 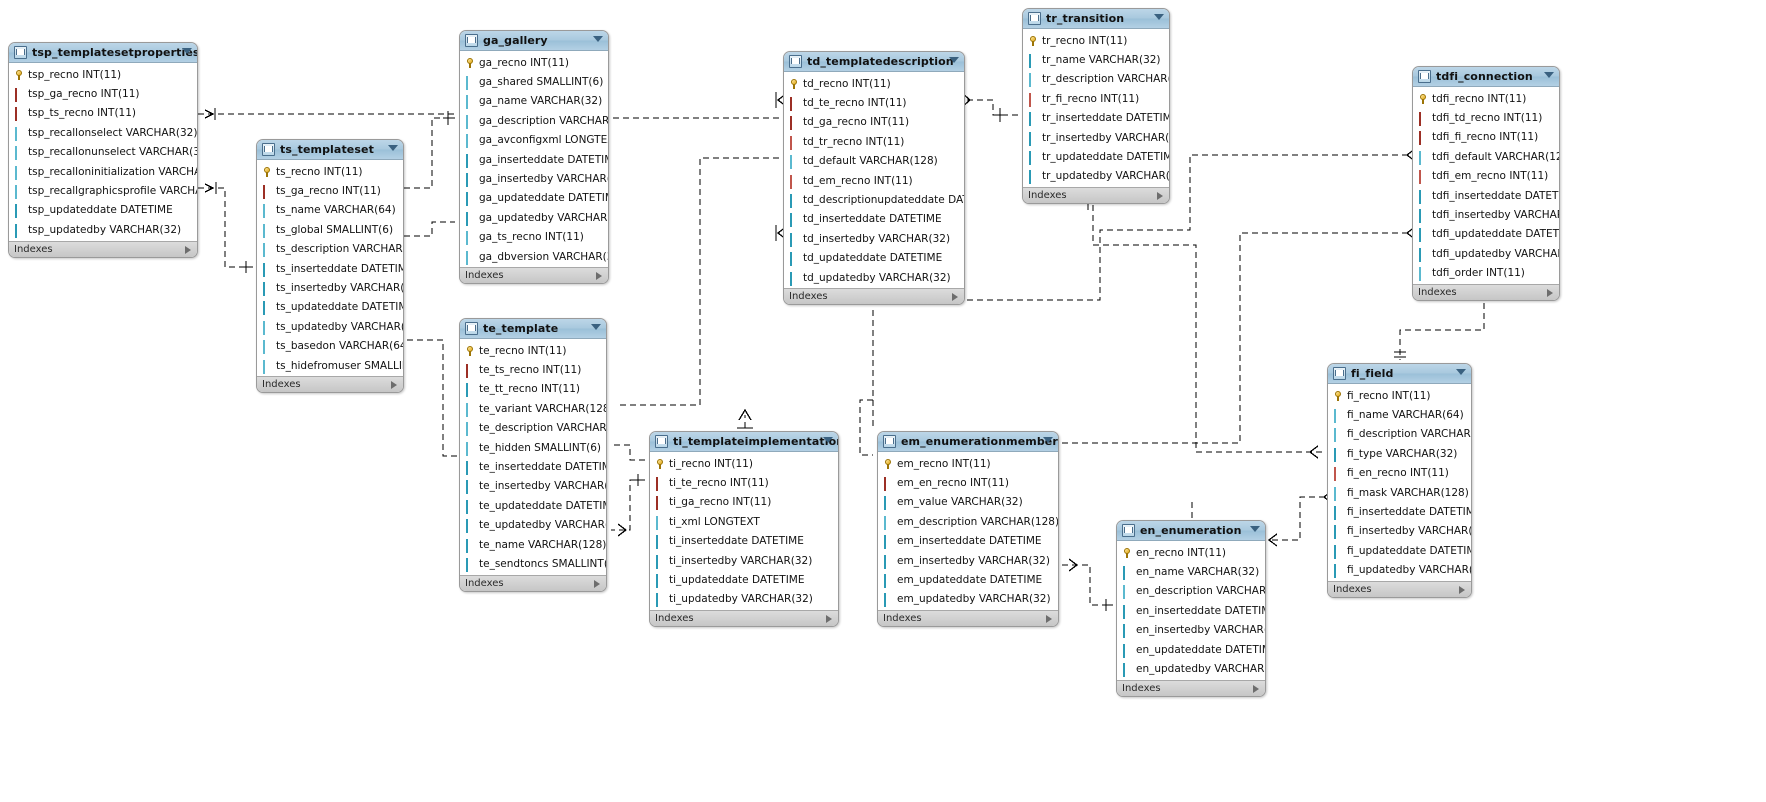 I want to click on column-row: fi_mask VARCHAR(128), so click(x=1399, y=492).